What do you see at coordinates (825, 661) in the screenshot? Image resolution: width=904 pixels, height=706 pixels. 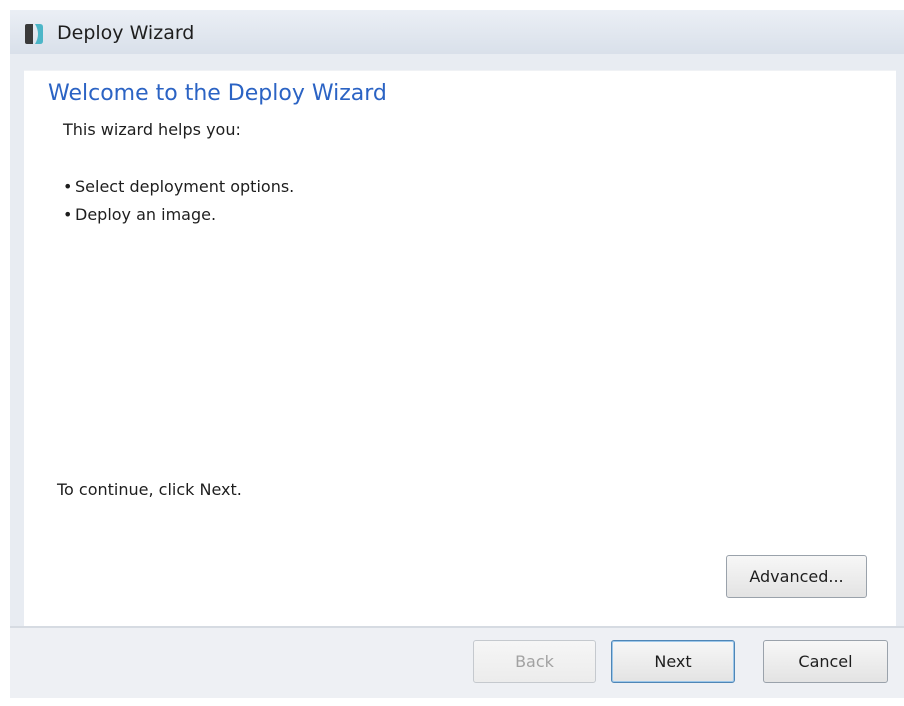 I see `cancel-button: Cancel` at bounding box center [825, 661].